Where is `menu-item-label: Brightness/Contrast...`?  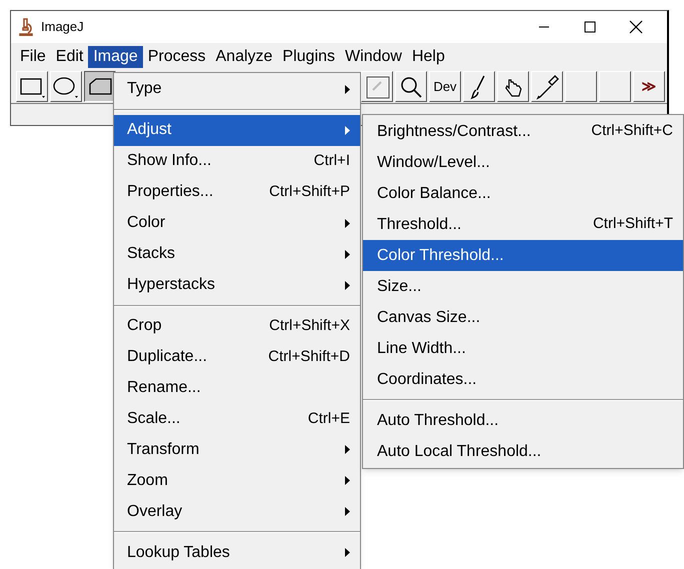
menu-item-label: Brightness/Contrast... is located at coordinates (454, 132).